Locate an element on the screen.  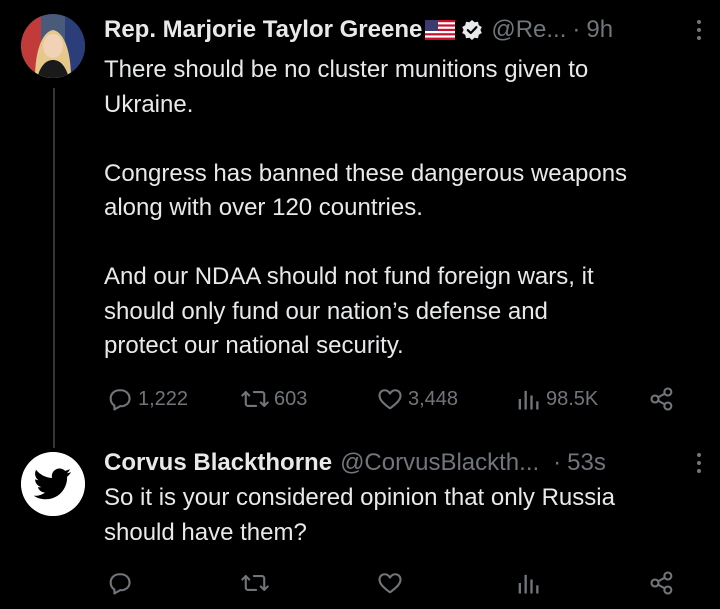
tweet-actions-bar: 1,222 603 3,448 98.5K is located at coordinates (394, 399).